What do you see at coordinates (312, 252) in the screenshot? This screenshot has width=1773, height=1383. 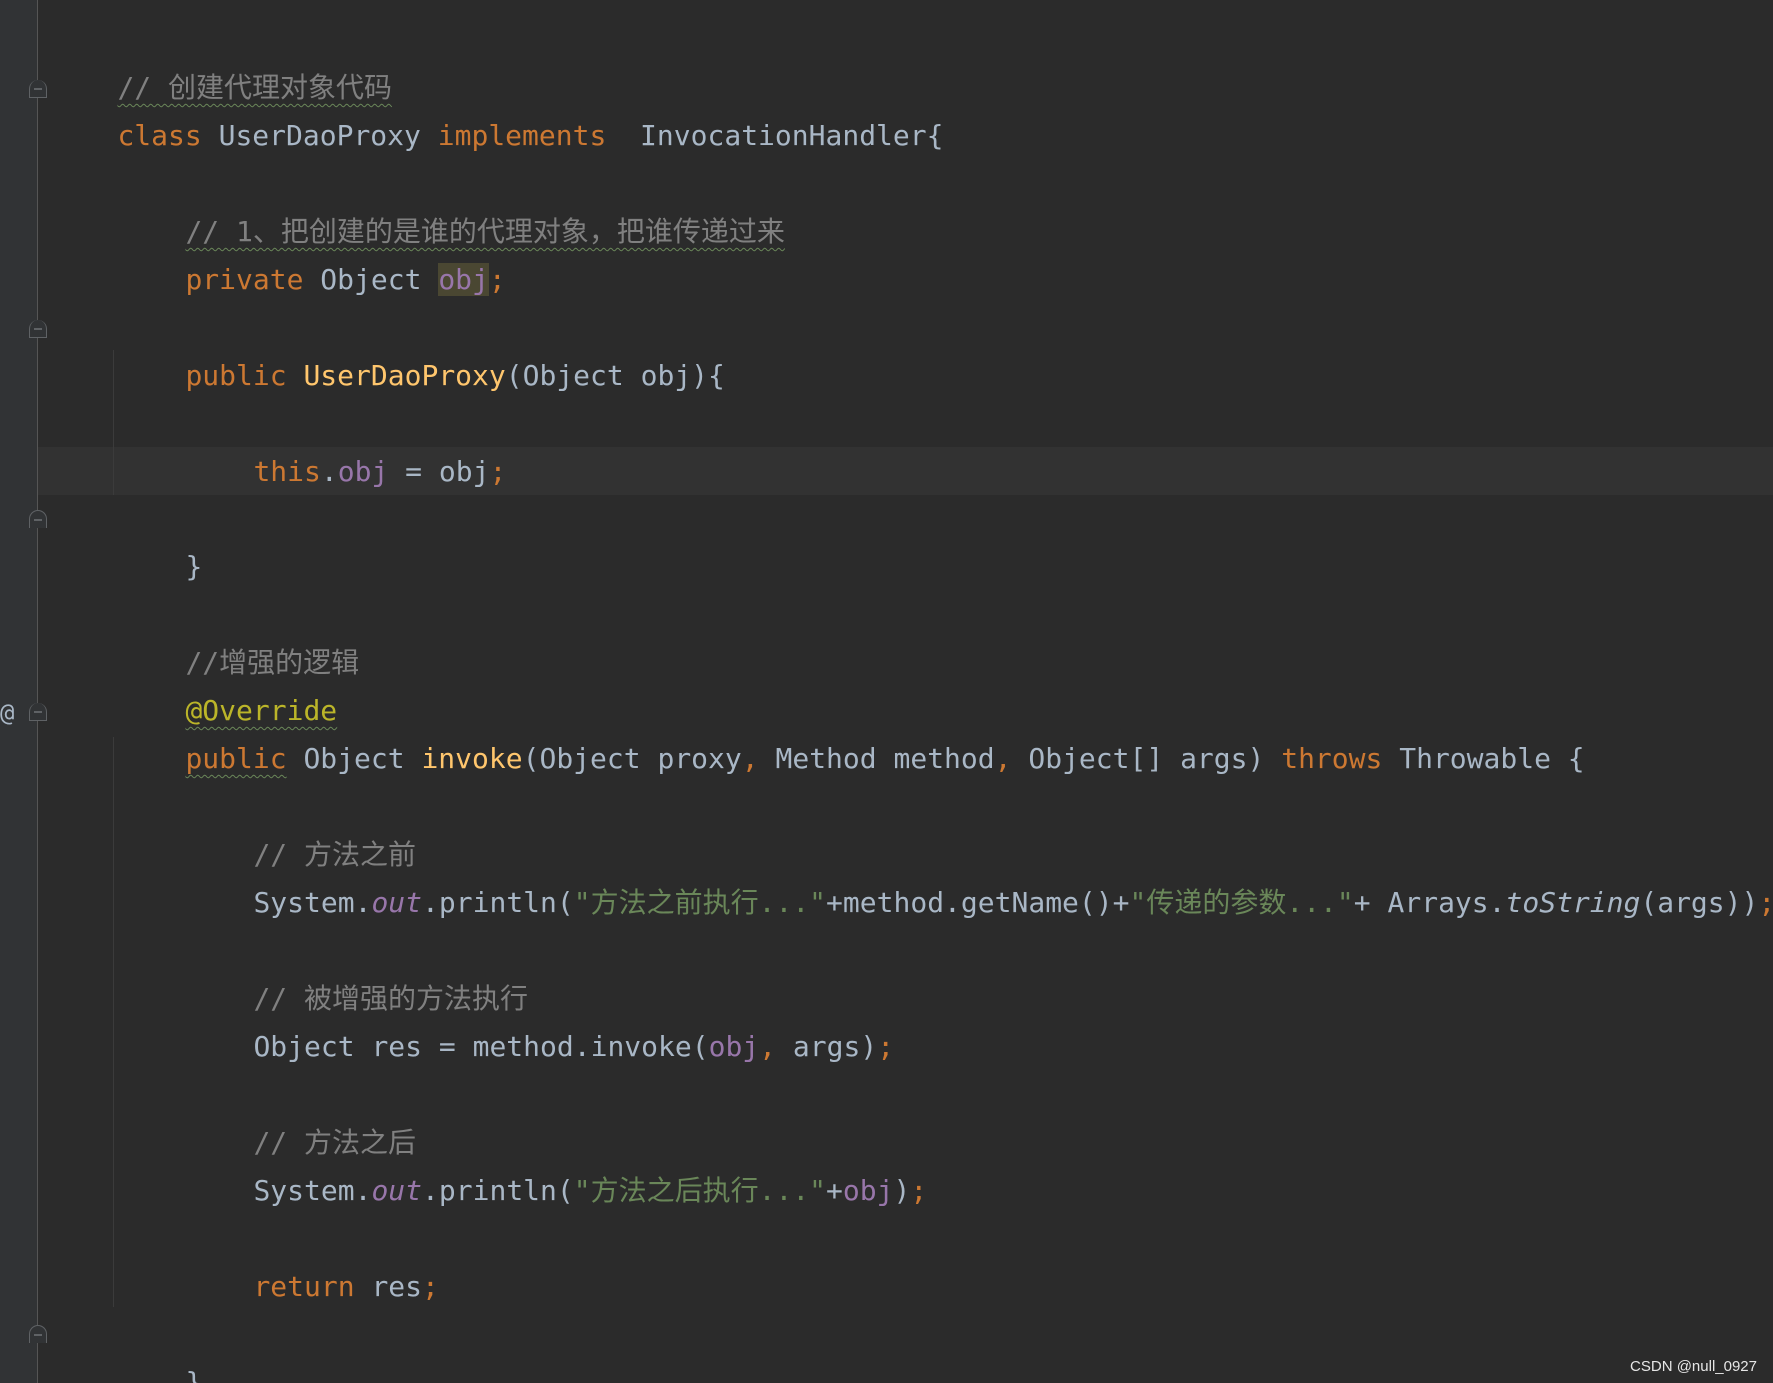 I see `code-line-4: private Object obj;` at bounding box center [312, 252].